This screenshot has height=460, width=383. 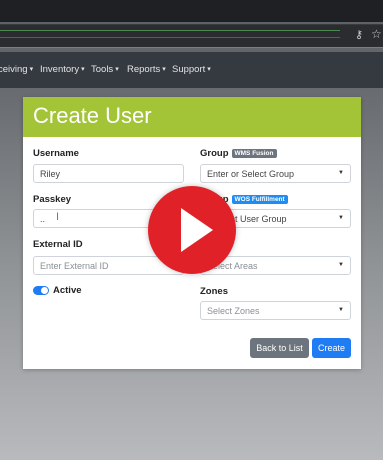 What do you see at coordinates (16, 69) in the screenshot?
I see `nav-item-receiving: ceiving ▾` at bounding box center [16, 69].